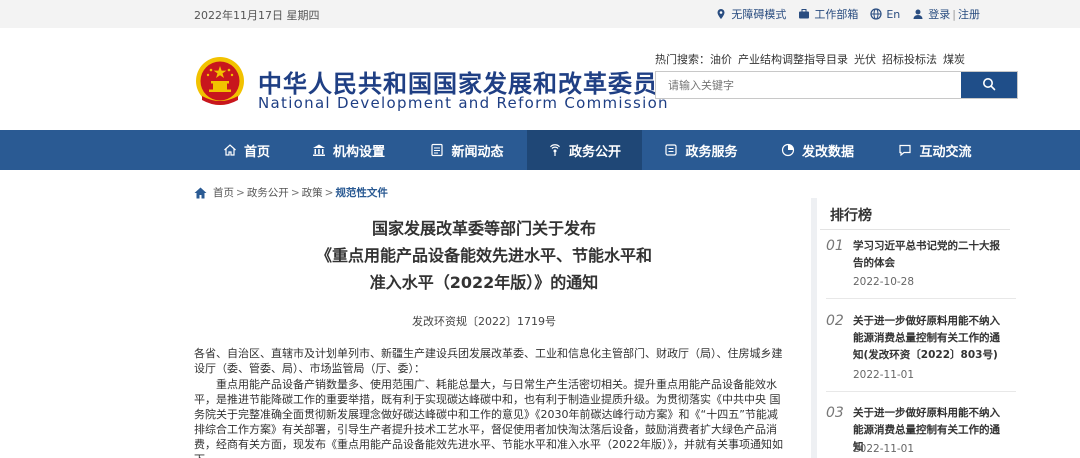 The width and height of the screenshot is (1080, 458). I want to click on national-emblem-logo, so click(220, 83).